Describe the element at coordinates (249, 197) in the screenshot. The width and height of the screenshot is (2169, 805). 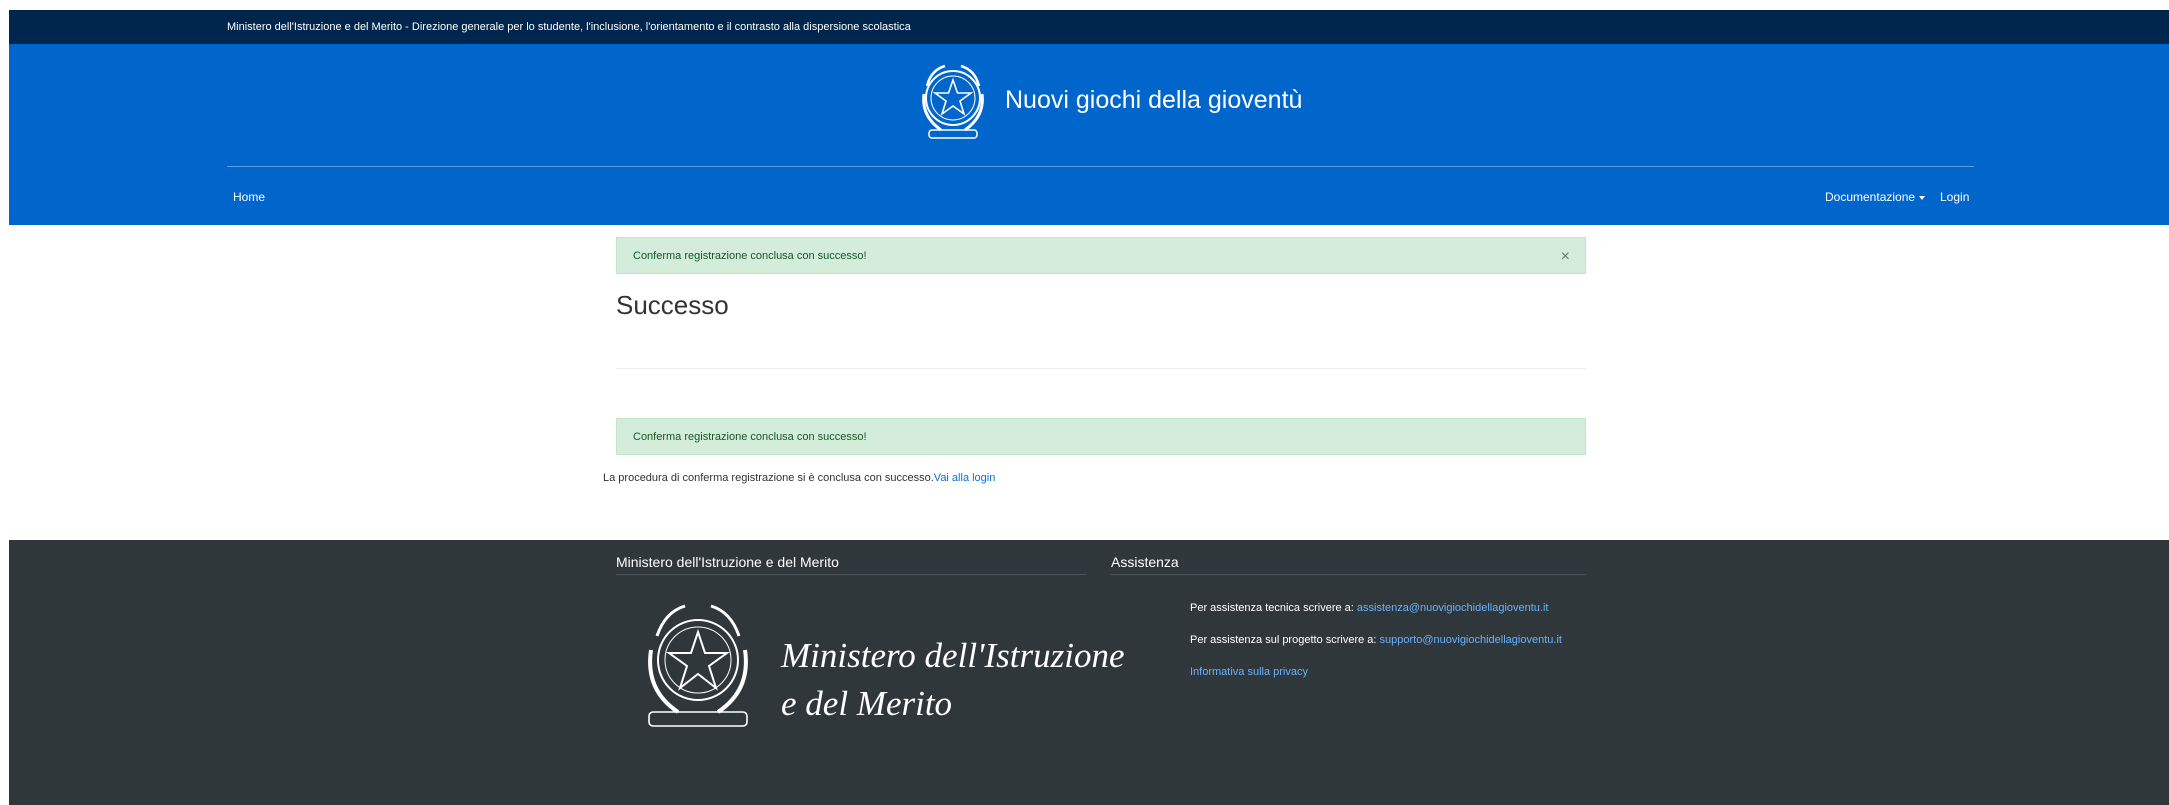
I see `nav-home-link: Home` at that location.